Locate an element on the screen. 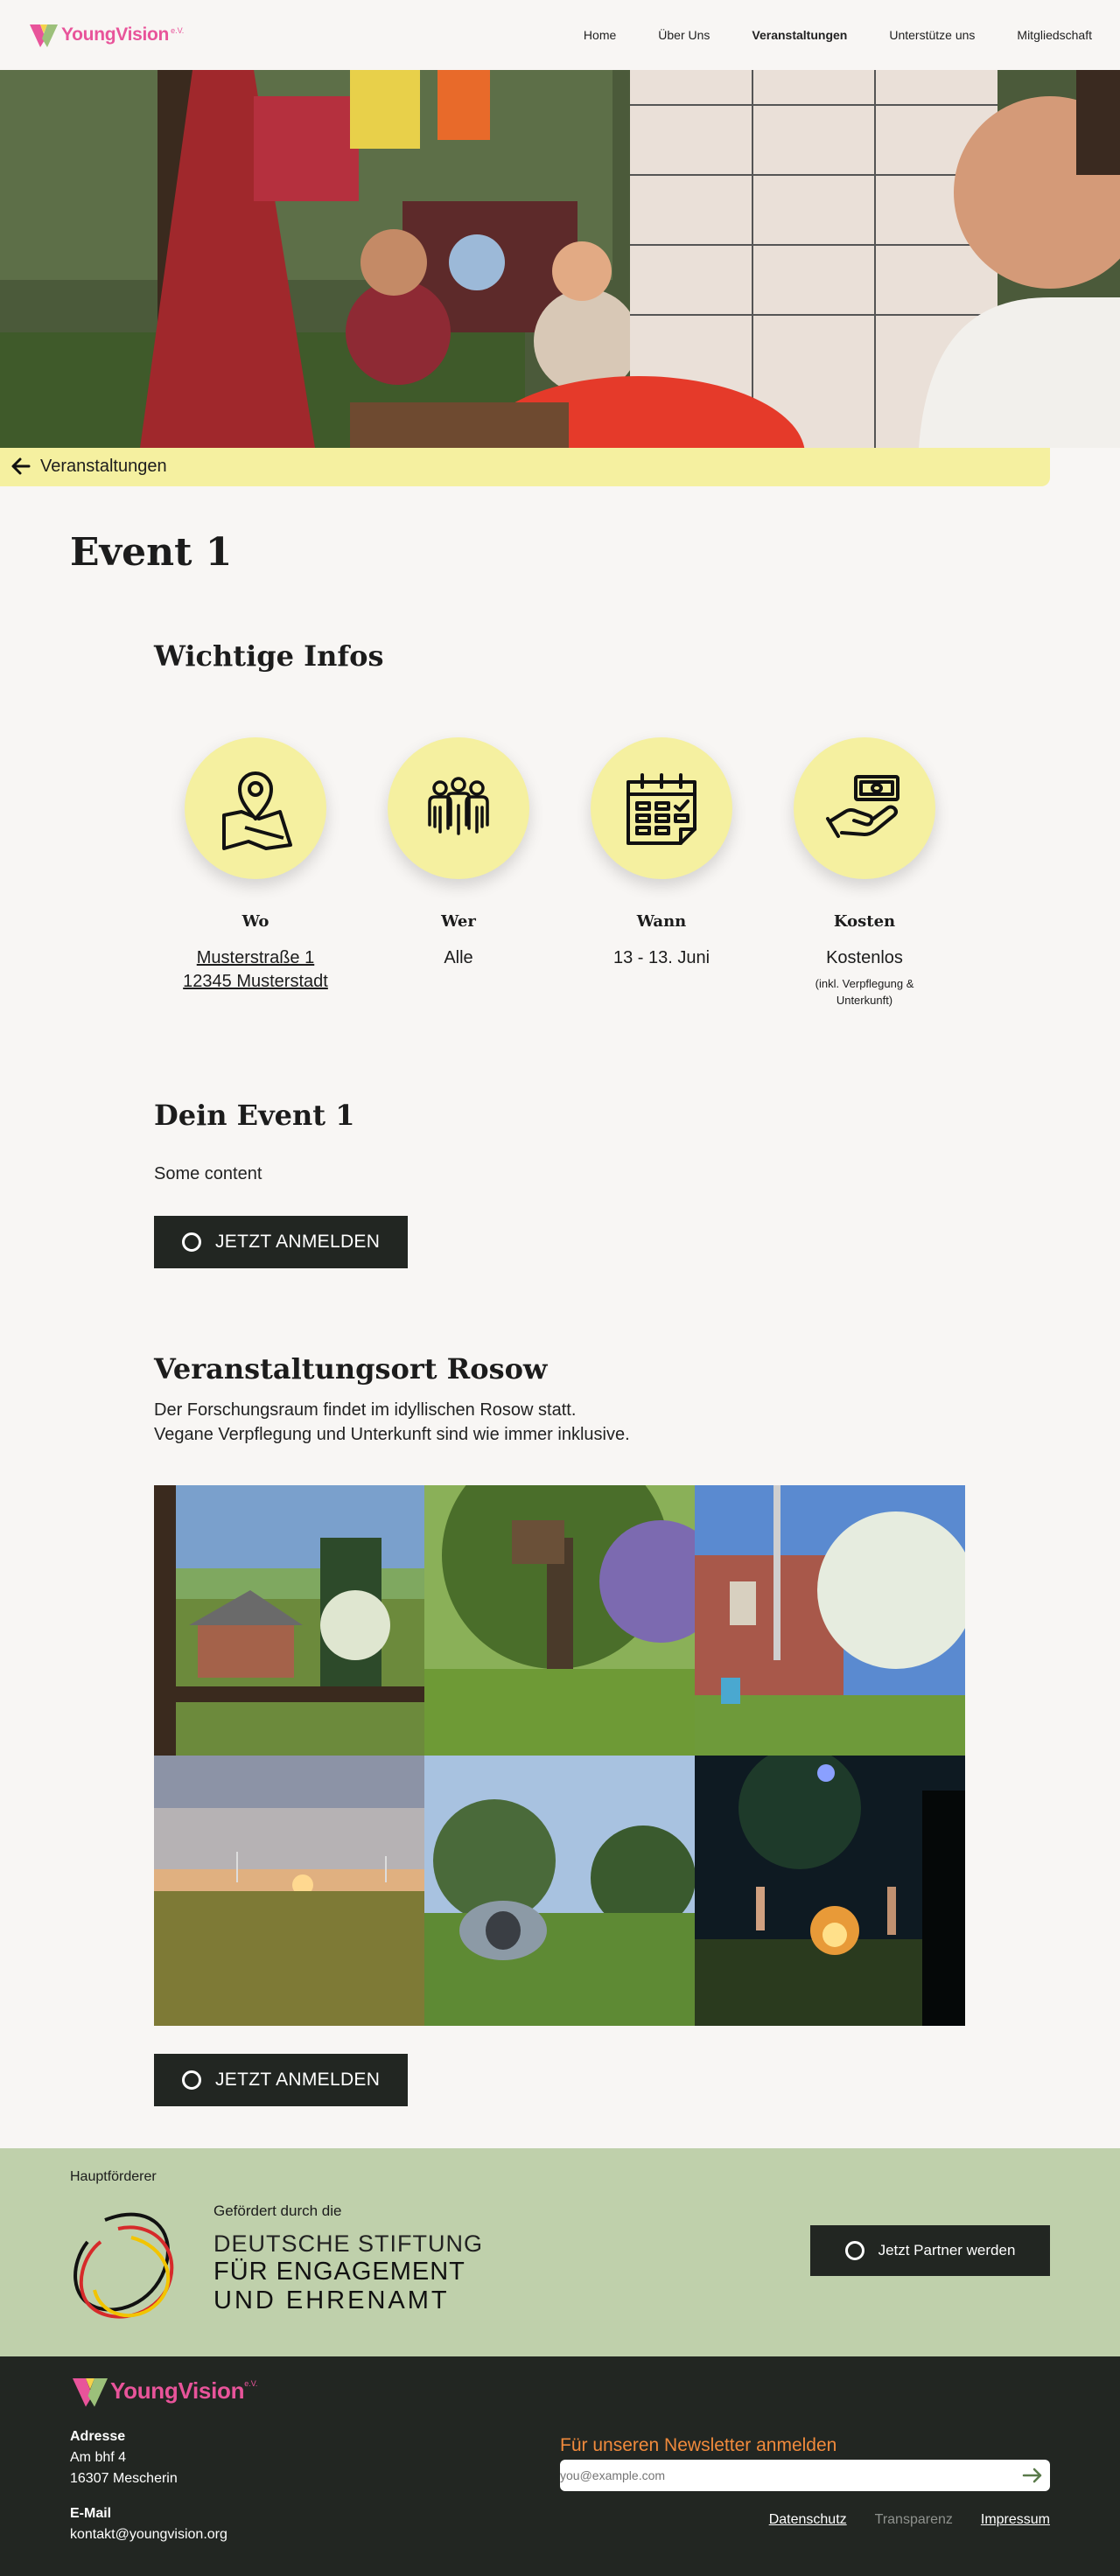 The width and height of the screenshot is (1120, 2576). info-cost-label: Kosten is located at coordinates (864, 921).